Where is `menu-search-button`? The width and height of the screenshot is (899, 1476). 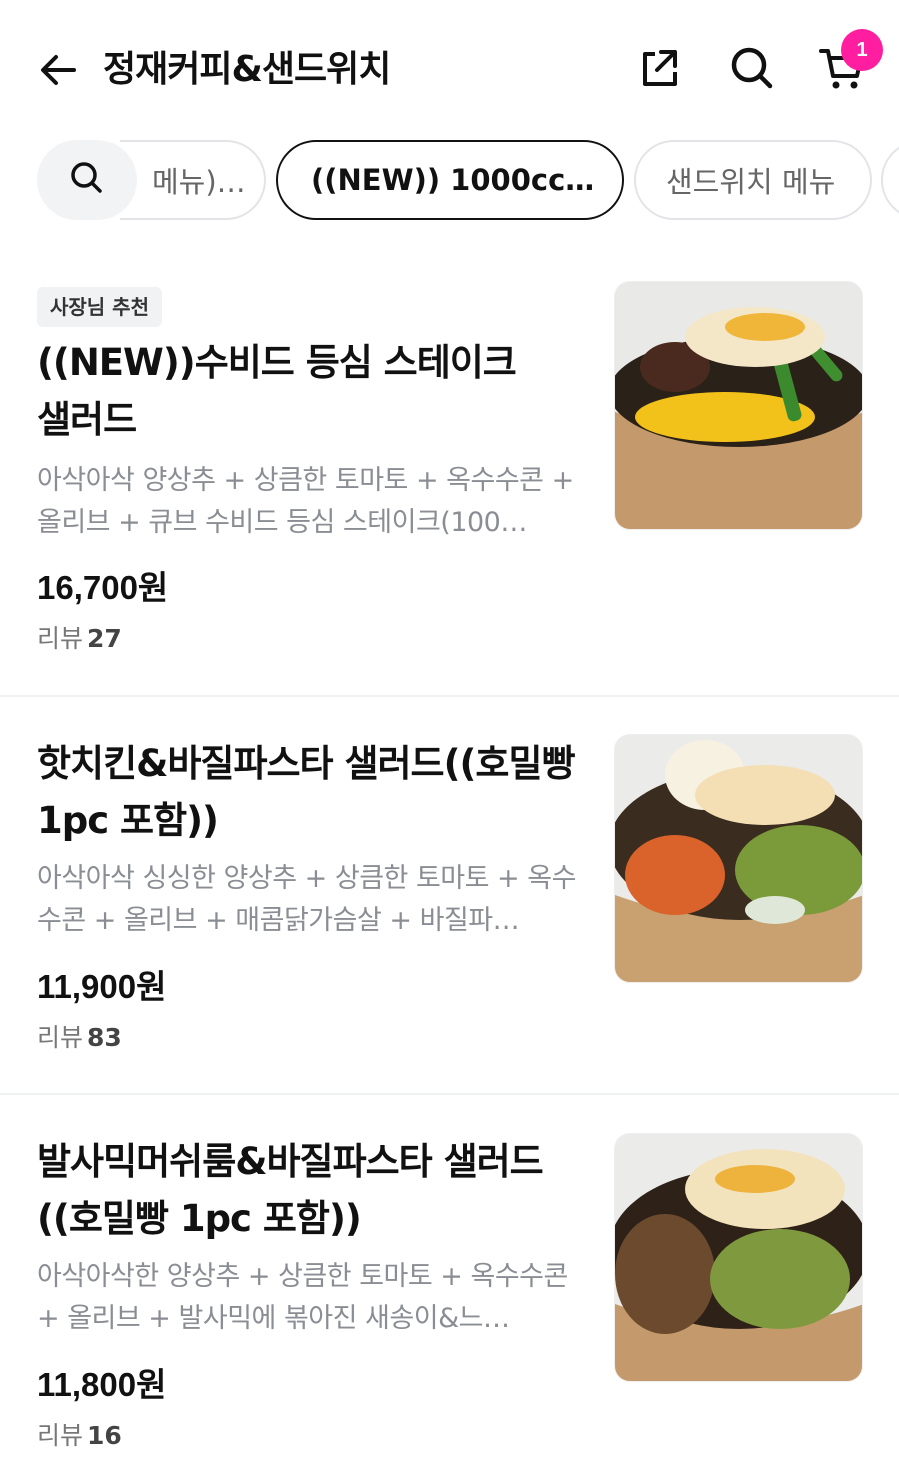 menu-search-button is located at coordinates (87, 180).